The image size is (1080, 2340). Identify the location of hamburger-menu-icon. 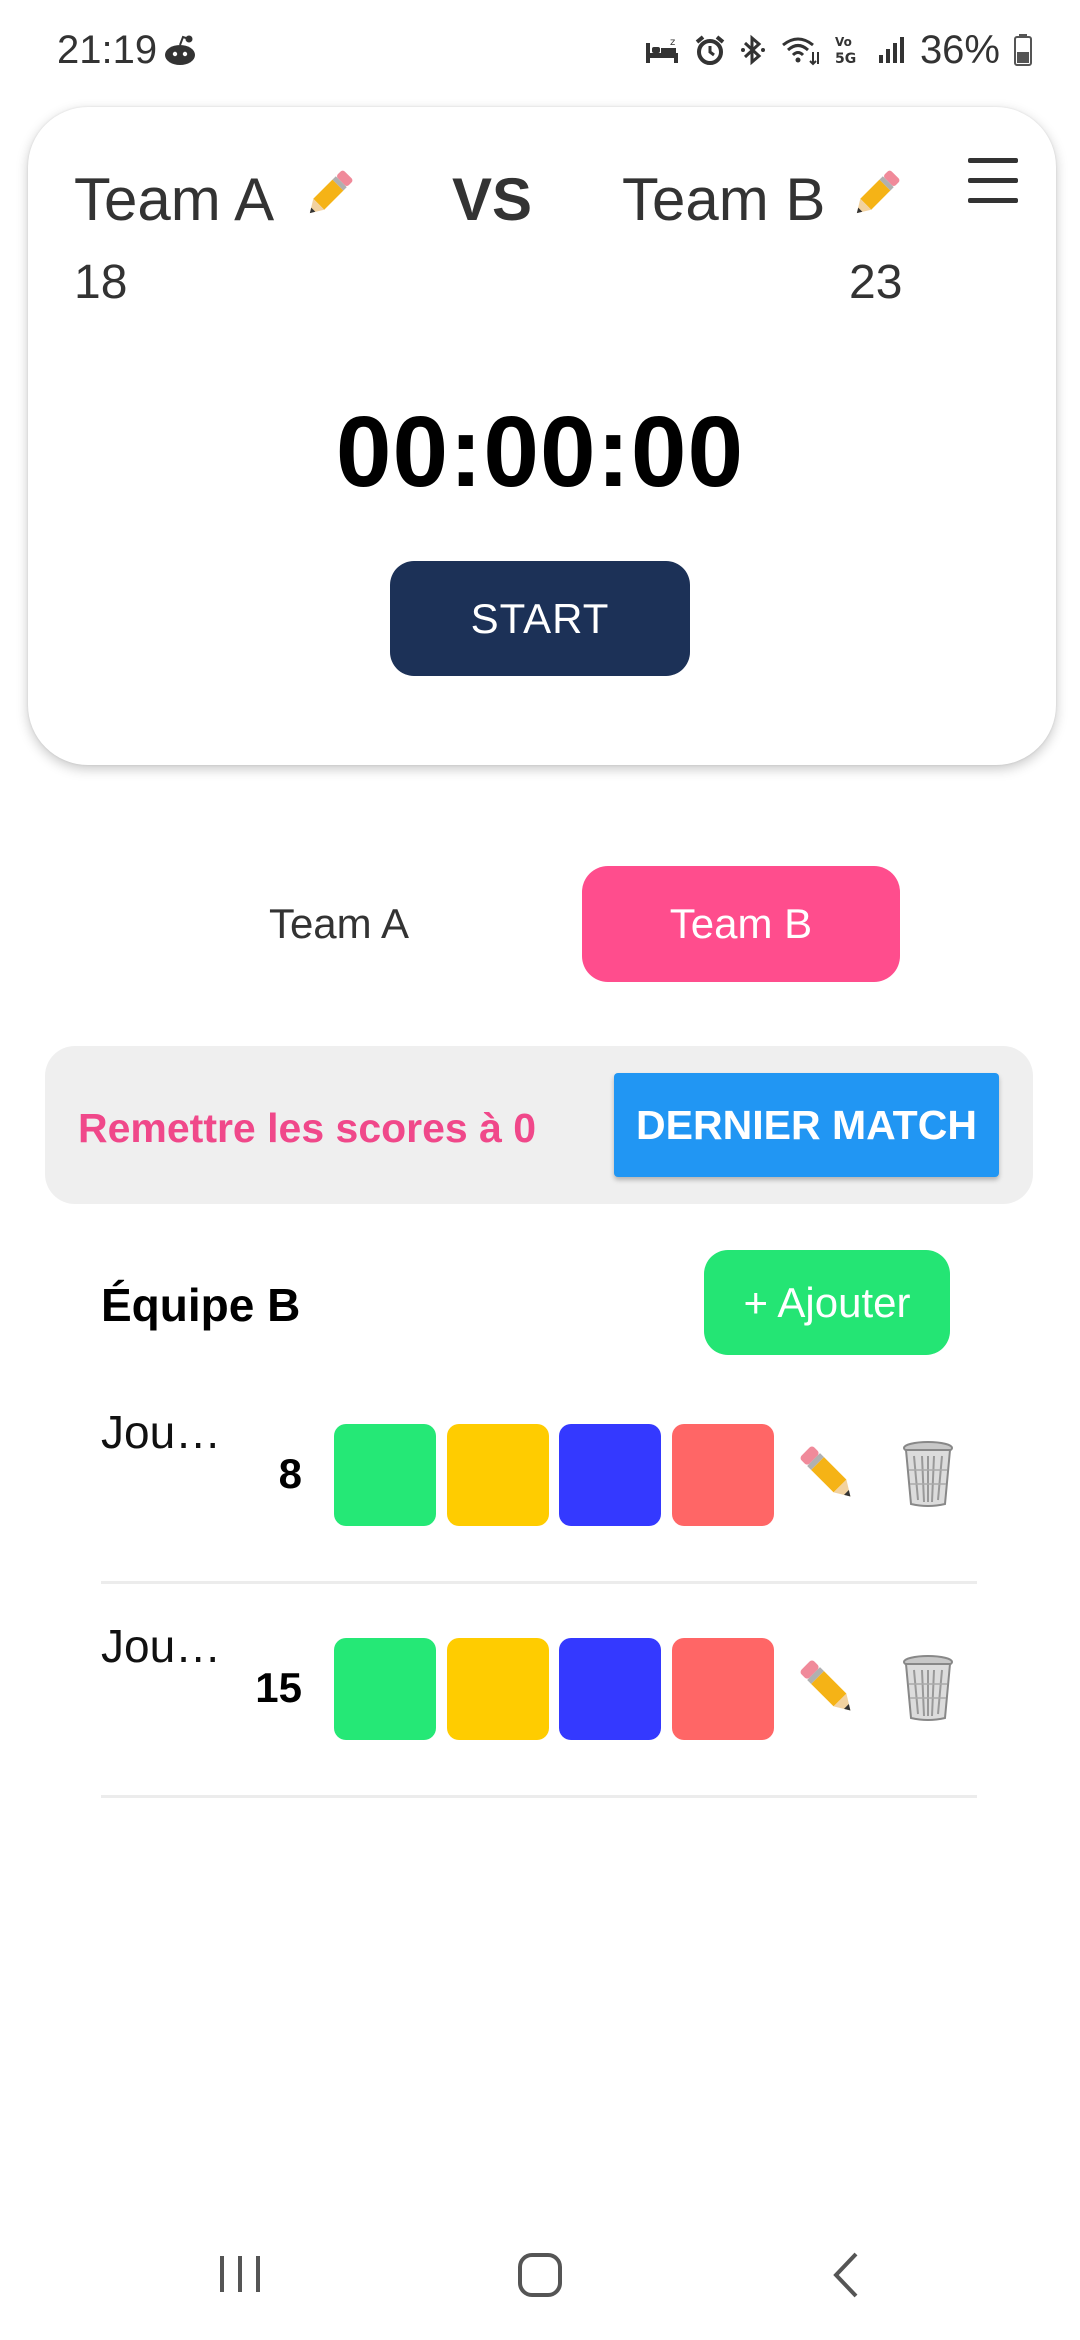
(993, 181).